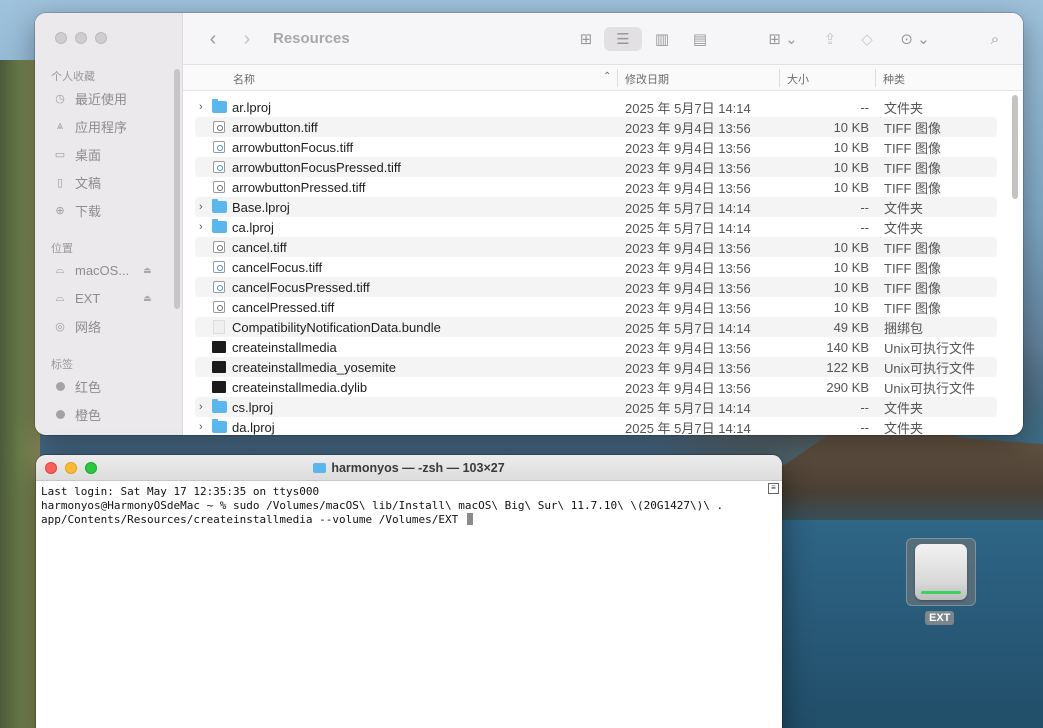 Image resolution: width=1043 pixels, height=728 pixels. What do you see at coordinates (213, 39) in the screenshot?
I see `back-button: ‹` at bounding box center [213, 39].